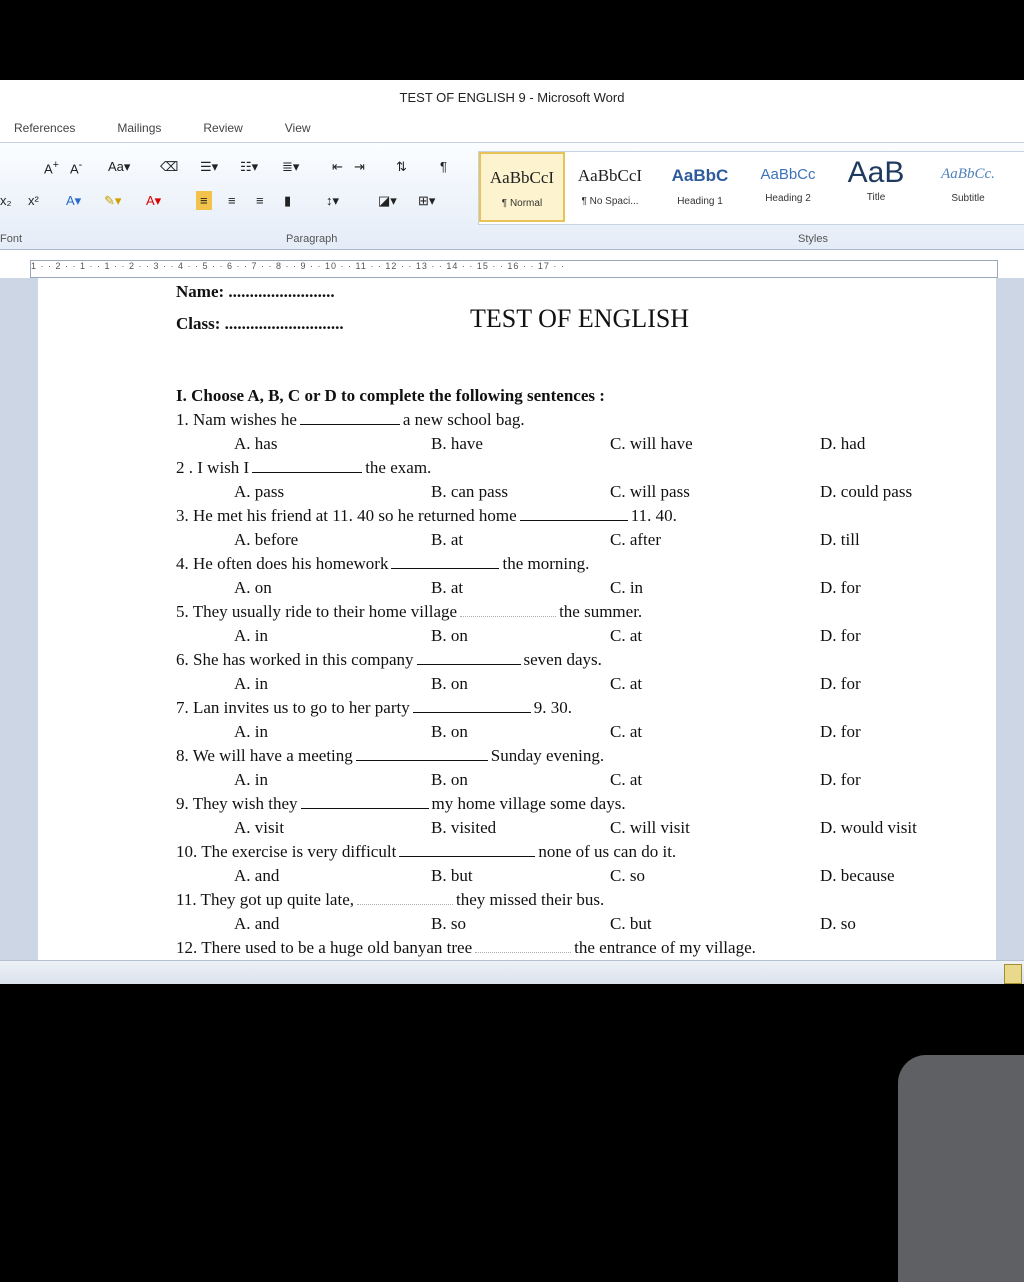  What do you see at coordinates (264, 755) in the screenshot?
I see `question-text: 8. We will have a meeting` at bounding box center [264, 755].